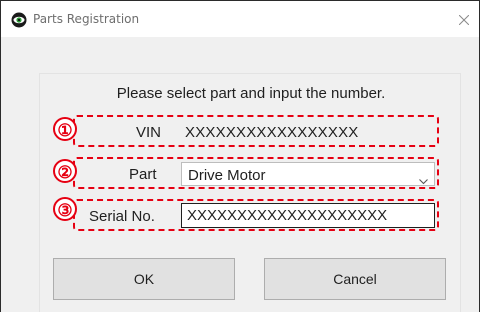  Describe the element at coordinates (227, 175) in the screenshot. I see `part-select-value: Drive Motor` at that location.